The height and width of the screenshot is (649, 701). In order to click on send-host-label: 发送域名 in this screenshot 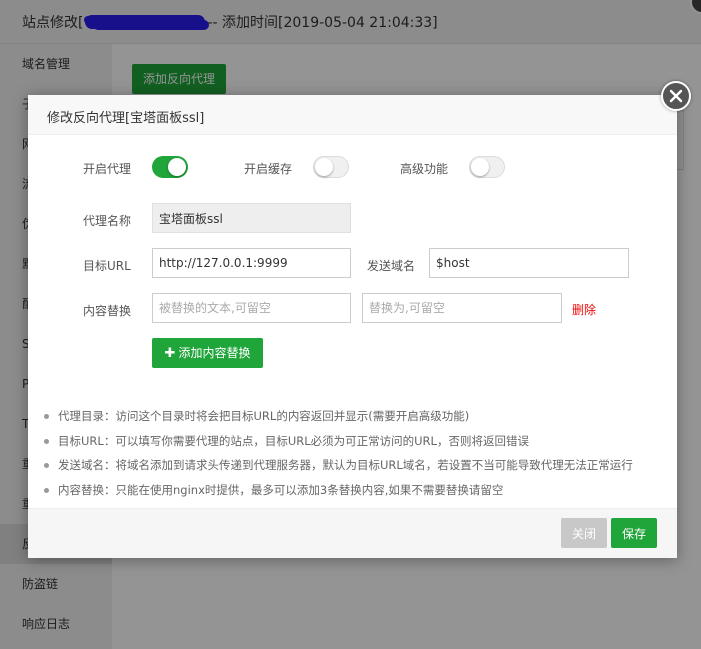, I will do `click(391, 266)`.